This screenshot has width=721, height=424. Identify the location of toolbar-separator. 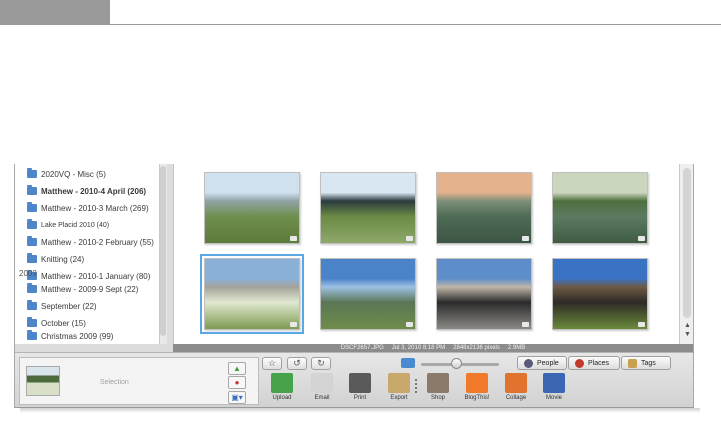
(416, 386).